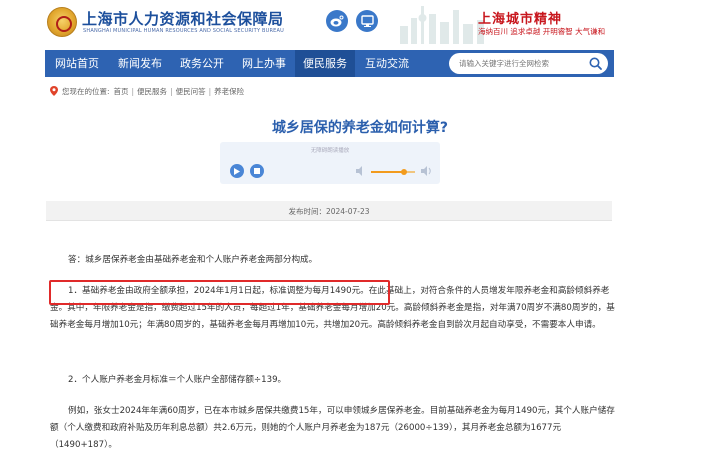 This screenshot has height=468, width=720. Describe the element at coordinates (330, 151) in the screenshot. I see `player-label: 无障碍朗读播放` at that location.